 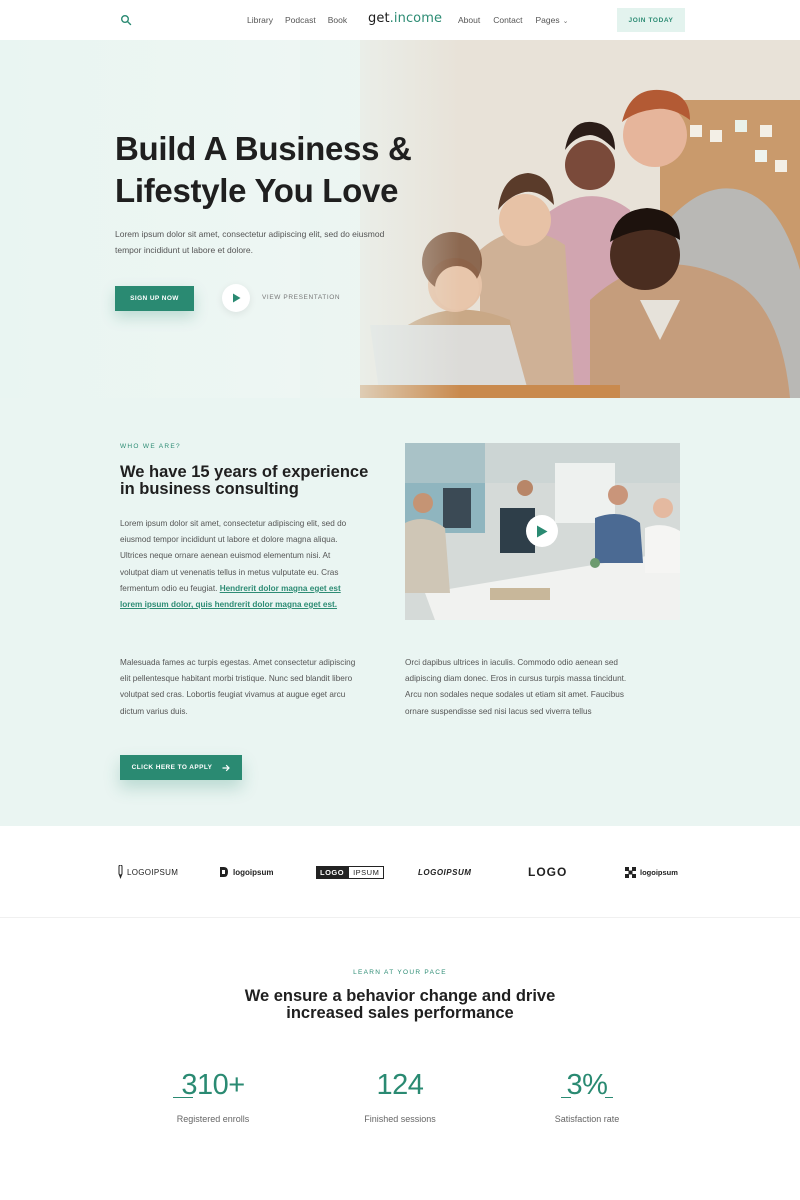 I want to click on d-logo-icon, so click(x=224, y=872).